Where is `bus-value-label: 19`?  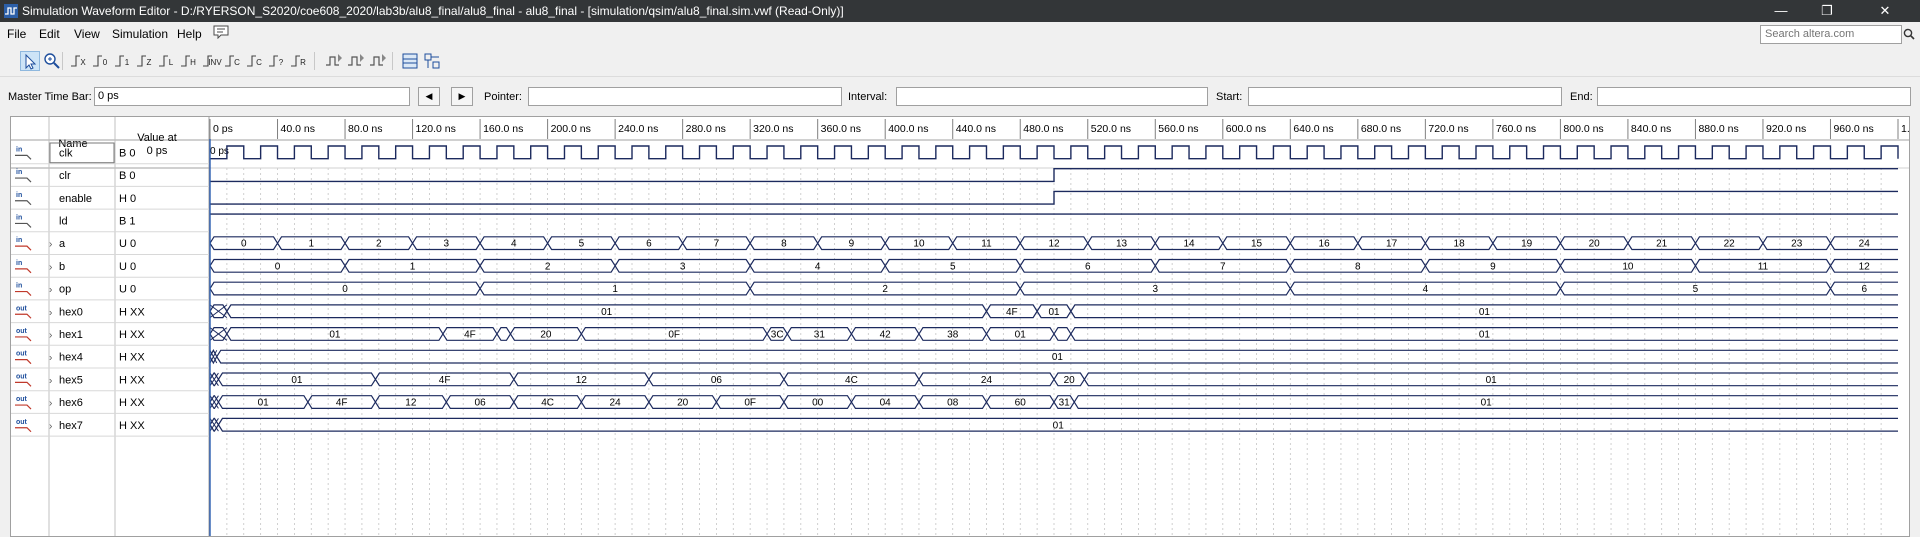
bus-value-label: 19 is located at coordinates (1527, 244).